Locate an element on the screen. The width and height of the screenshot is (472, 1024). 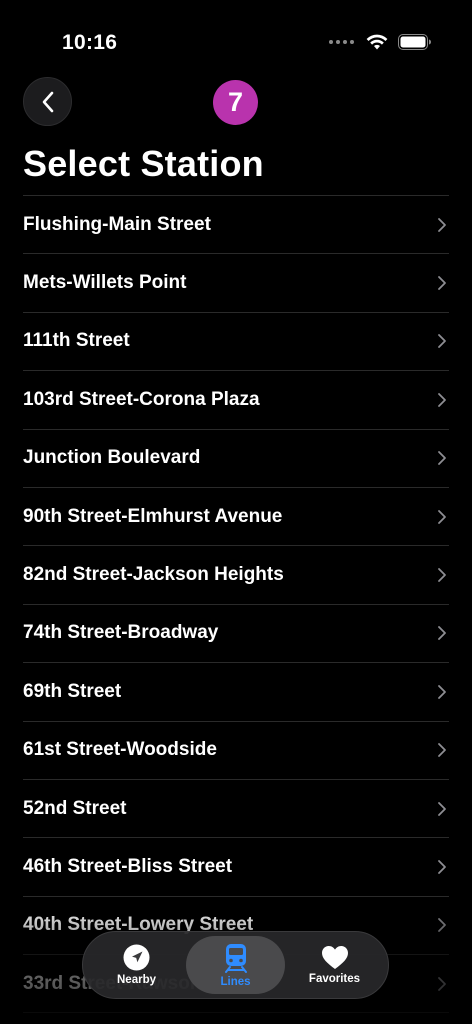
station-row: Mets-Willets Point is located at coordinates (236, 283).